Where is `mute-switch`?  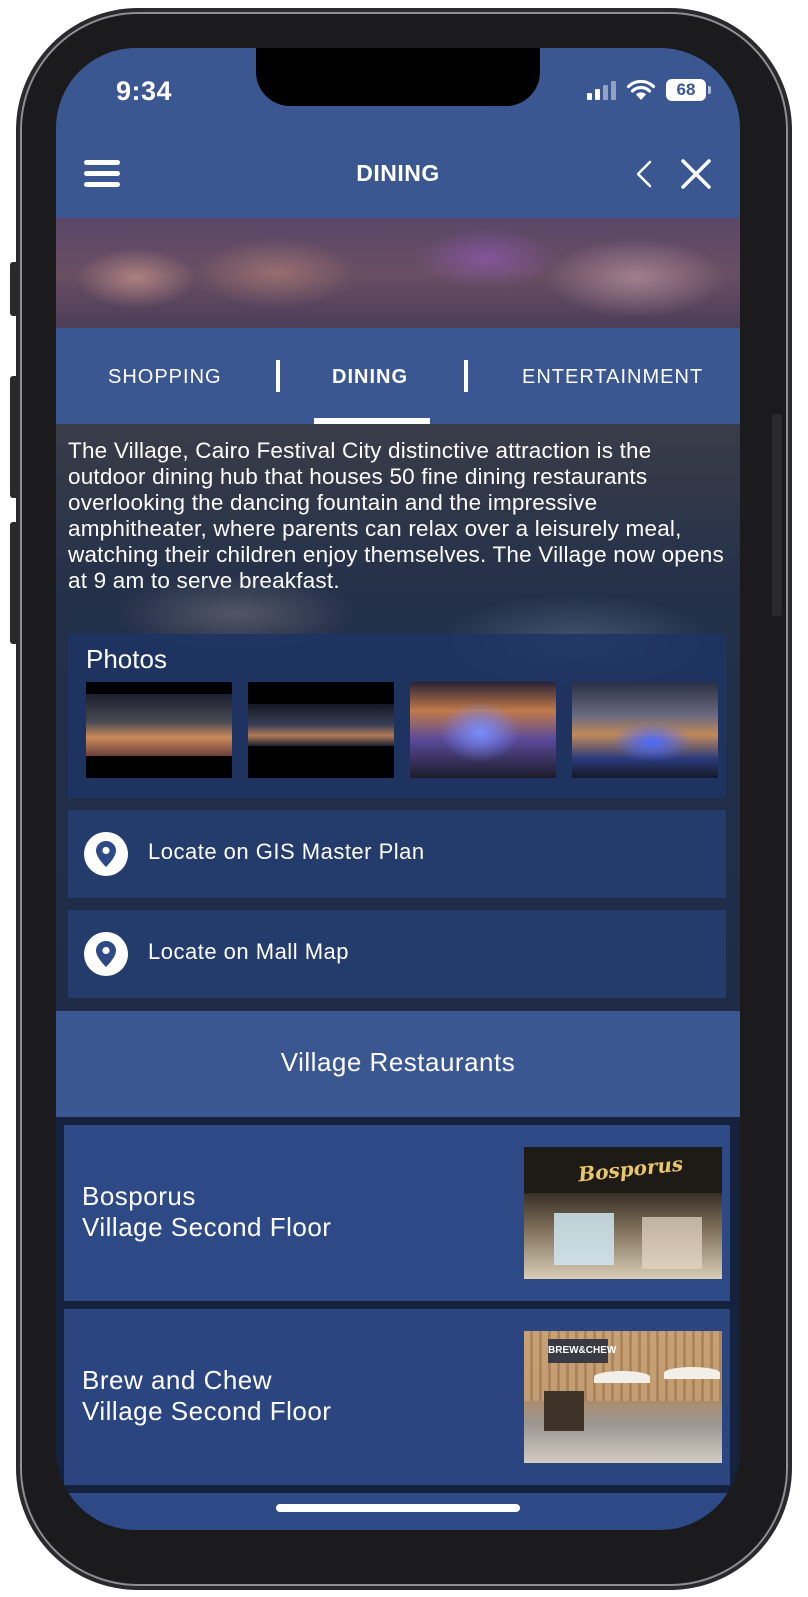
mute-switch is located at coordinates (15, 289).